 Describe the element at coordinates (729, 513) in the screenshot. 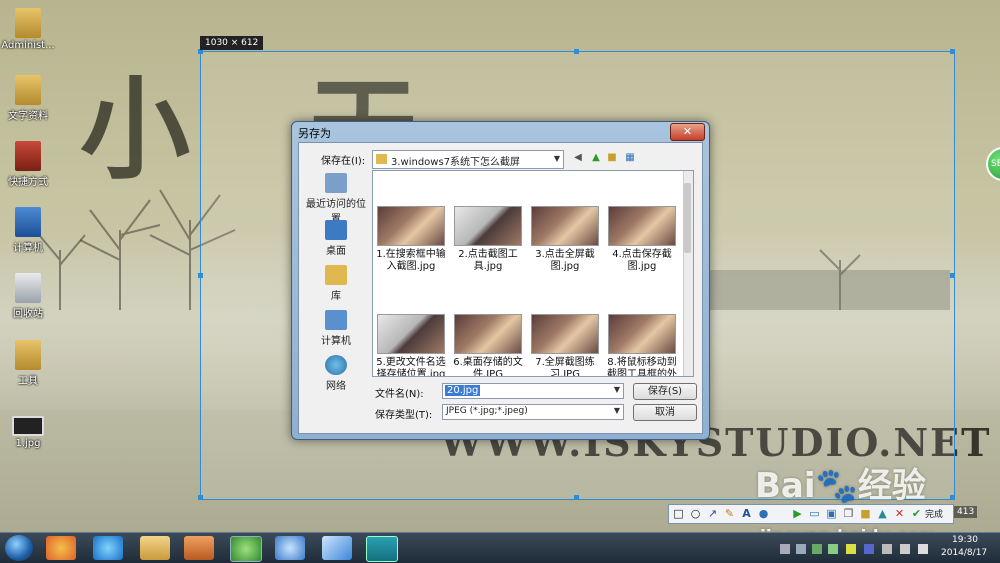

I see `pen-icon: ✎` at that location.